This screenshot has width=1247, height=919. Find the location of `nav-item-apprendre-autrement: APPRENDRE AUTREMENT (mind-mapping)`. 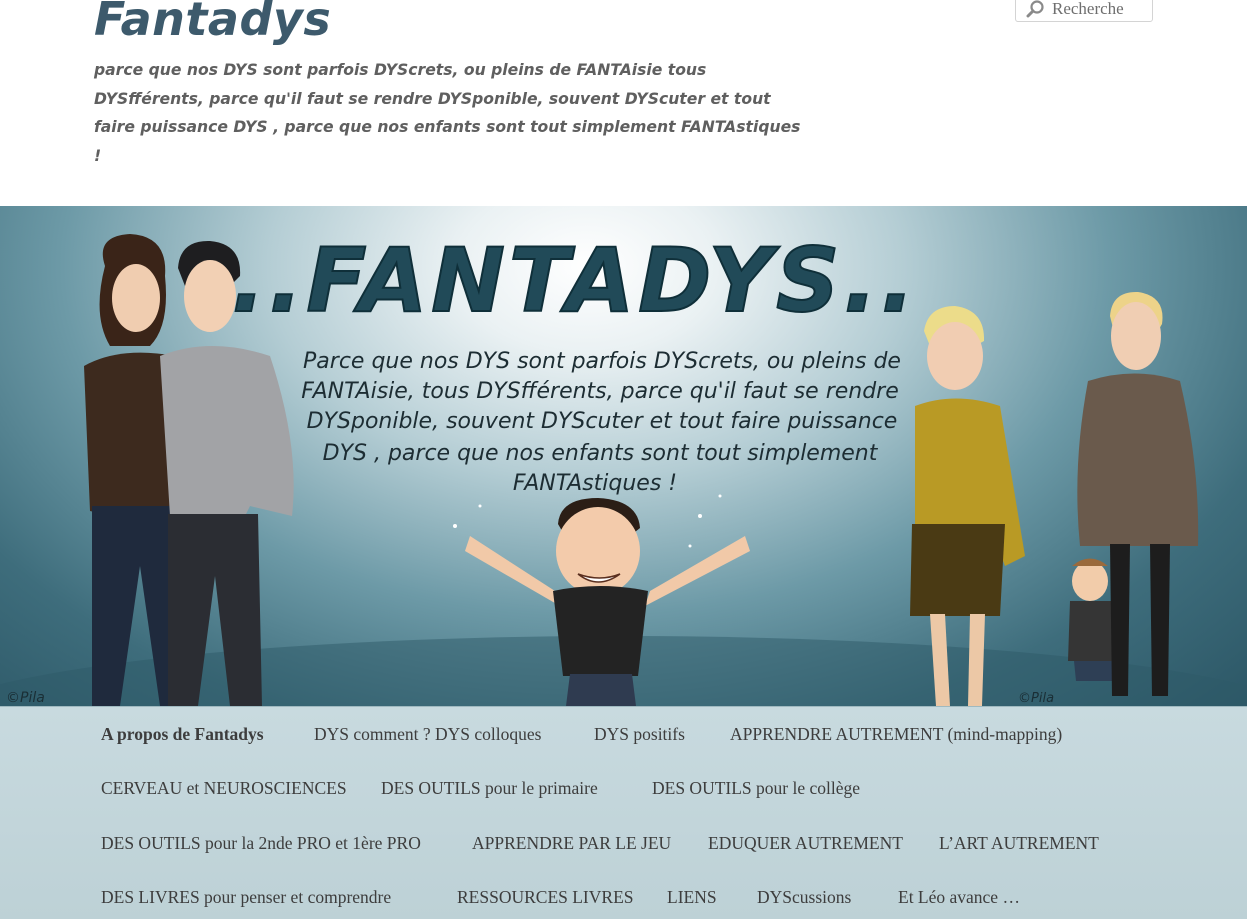

nav-item-apprendre-autrement: APPRENDRE AUTREMENT (mind-mapping) is located at coordinates (896, 734).